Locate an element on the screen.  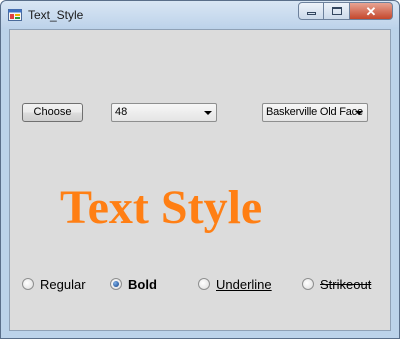
caption-buttons: ✕ is located at coordinates (345, 11).